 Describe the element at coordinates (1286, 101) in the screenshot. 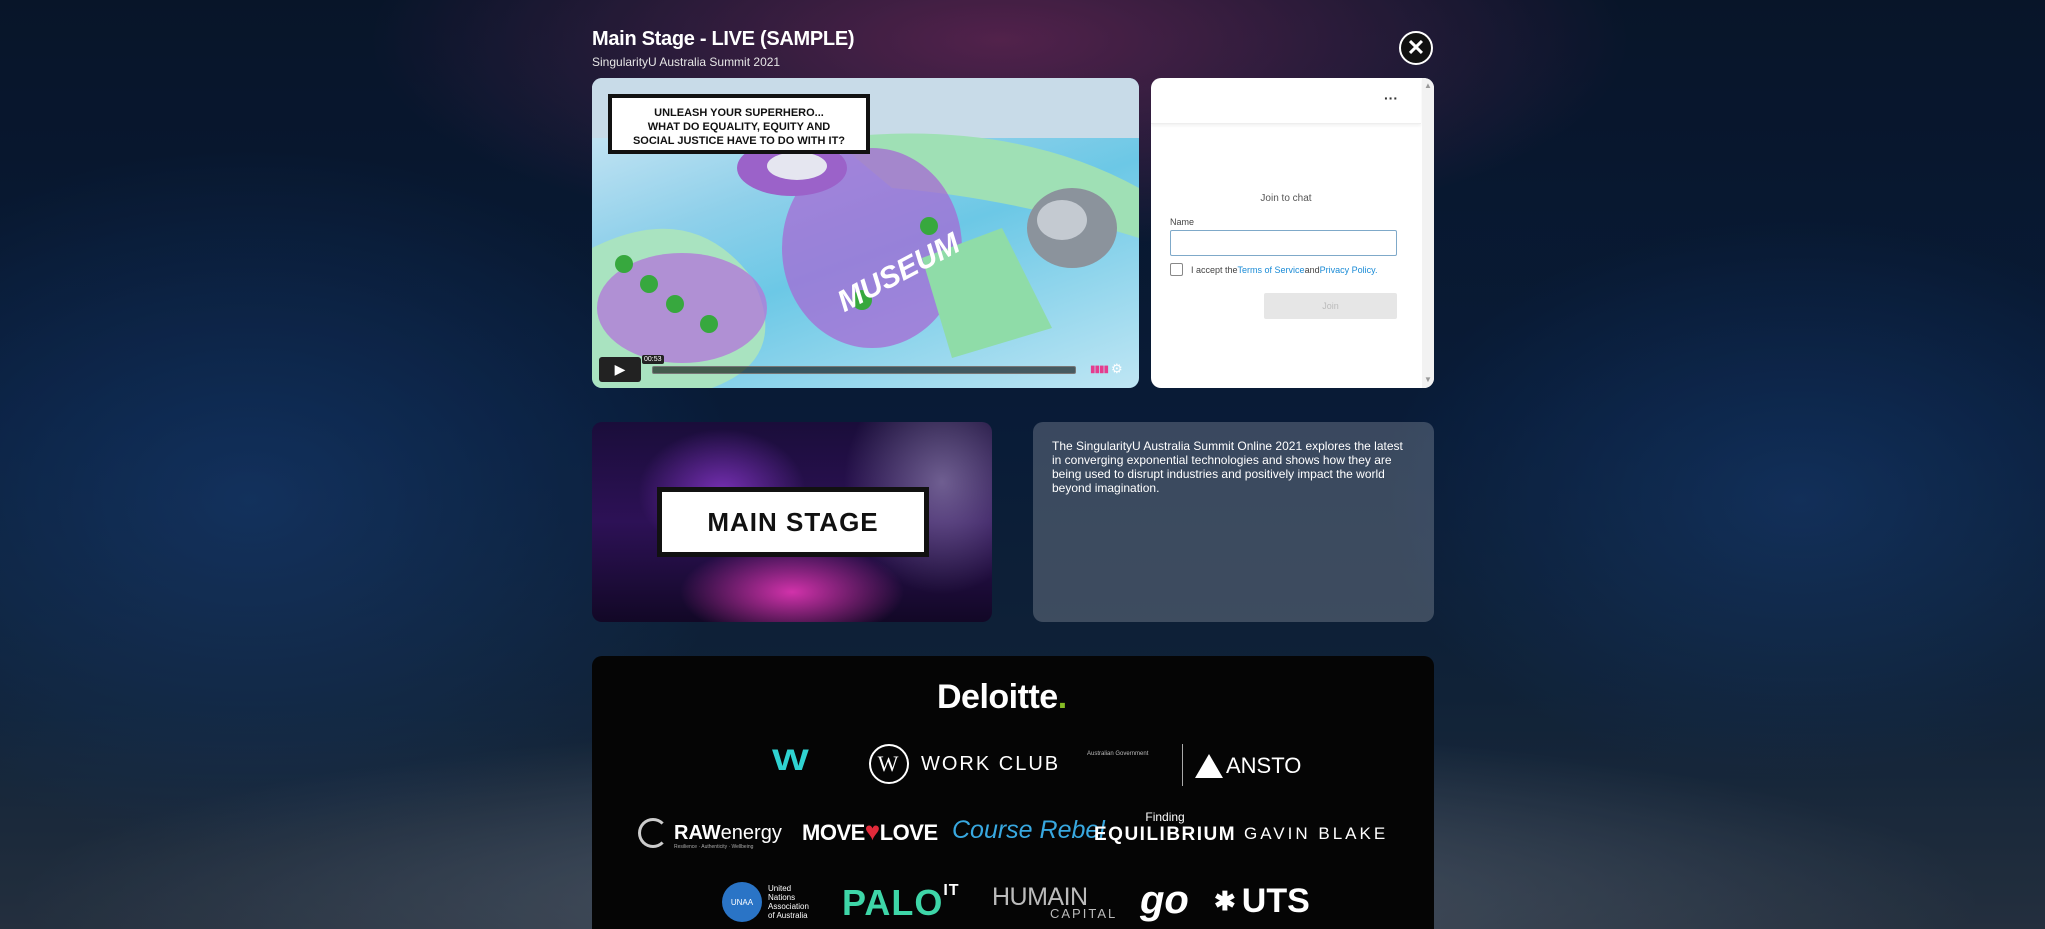

I see `chat-header` at that location.